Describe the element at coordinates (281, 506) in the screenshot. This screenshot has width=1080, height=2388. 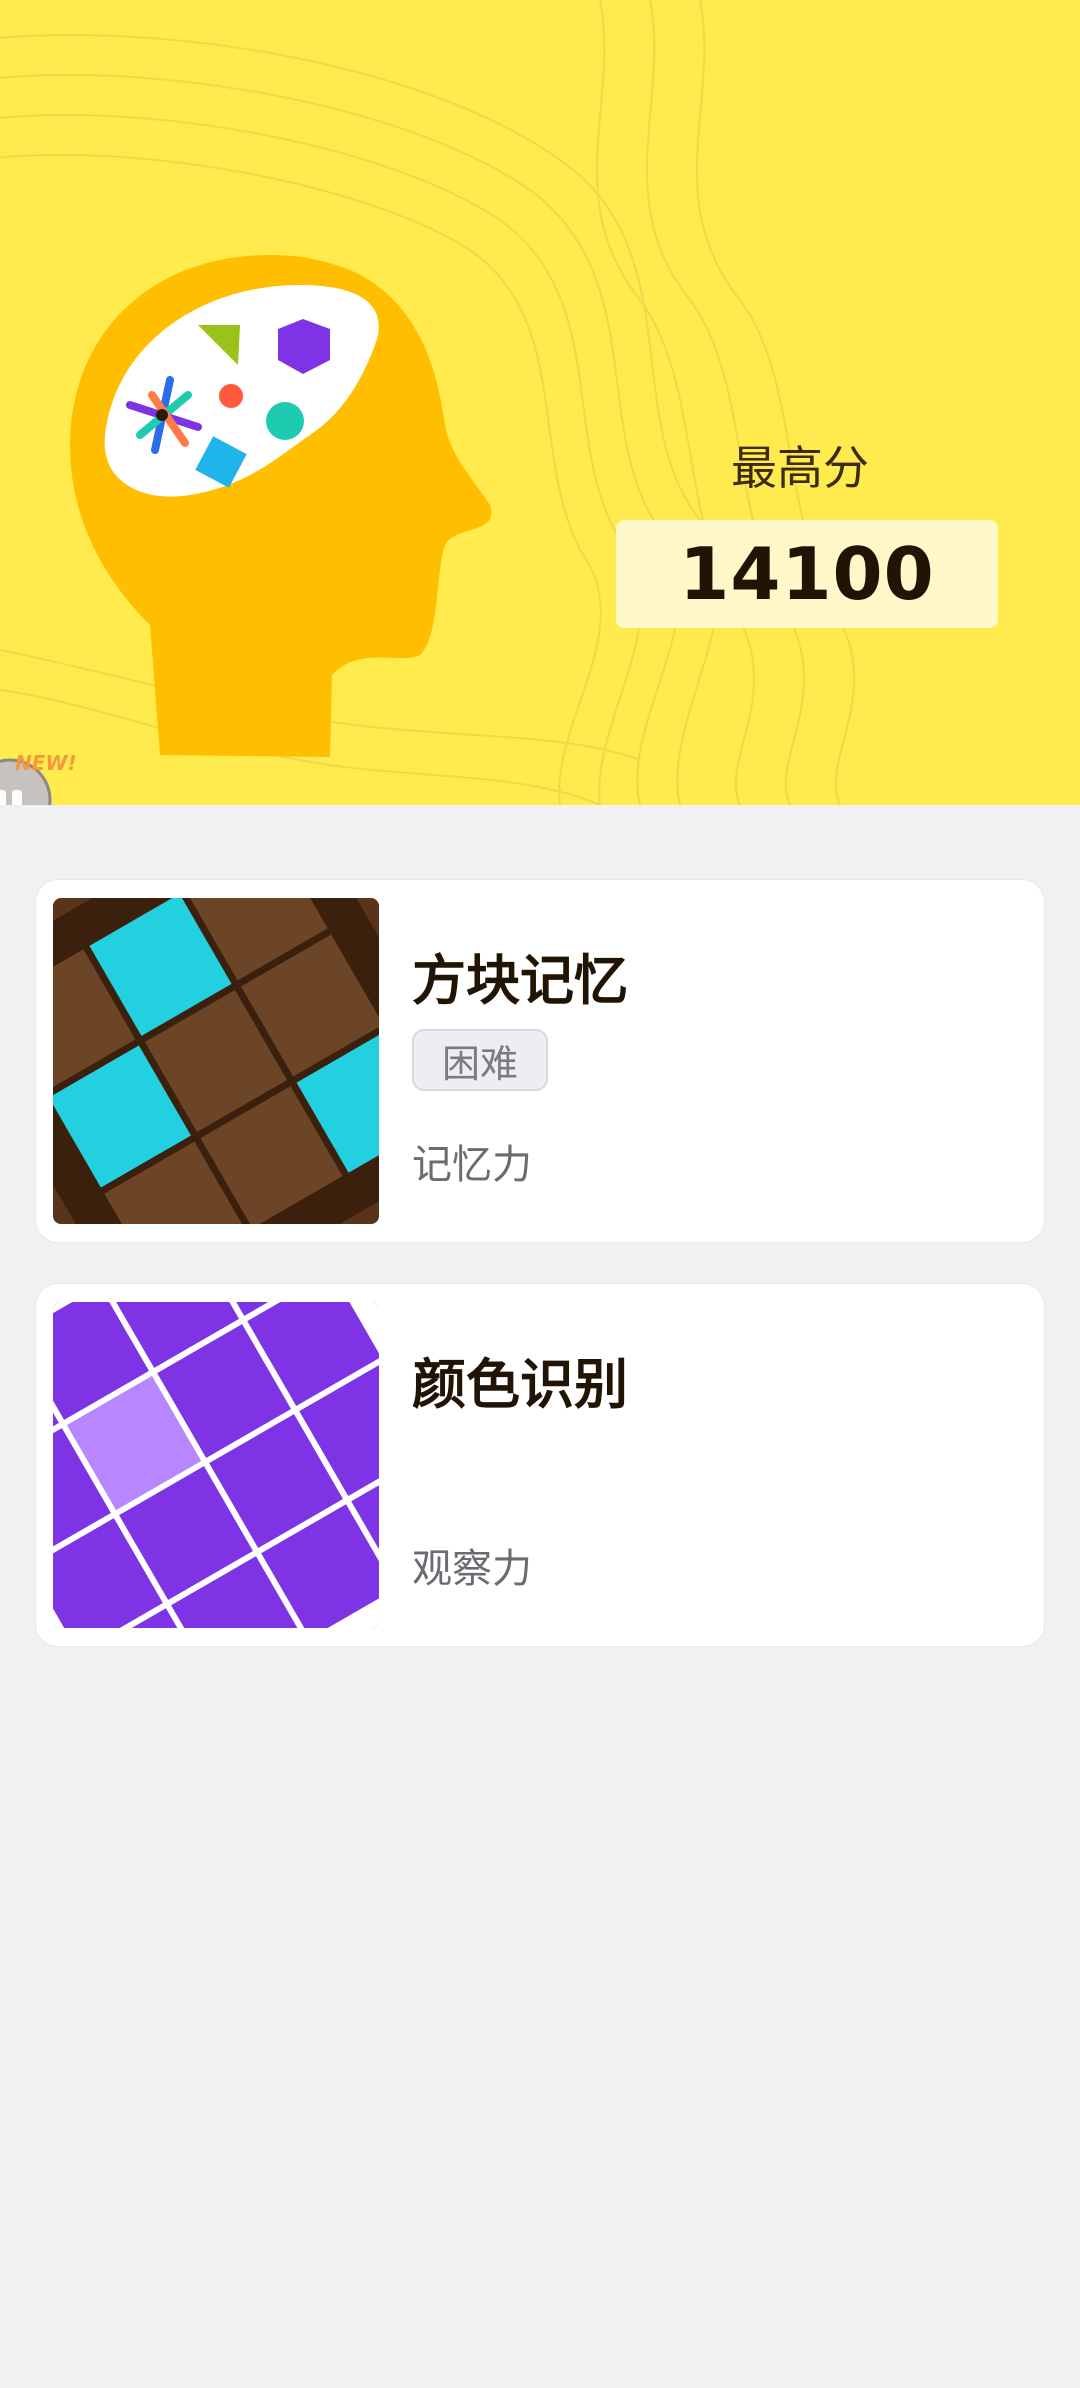
I see `brain-head-icon` at that location.